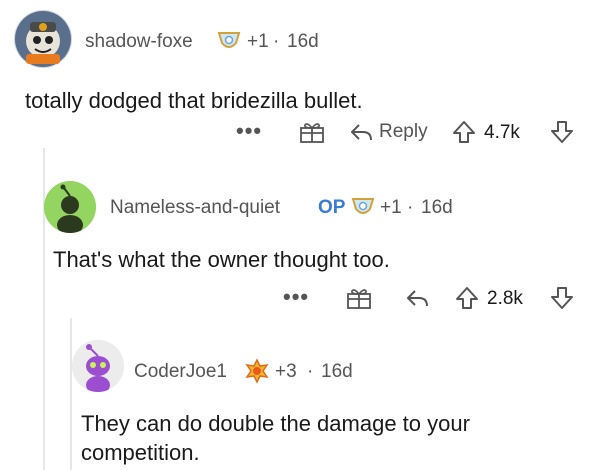  What do you see at coordinates (180, 372) in the screenshot?
I see `username: CoderJoe1` at bounding box center [180, 372].